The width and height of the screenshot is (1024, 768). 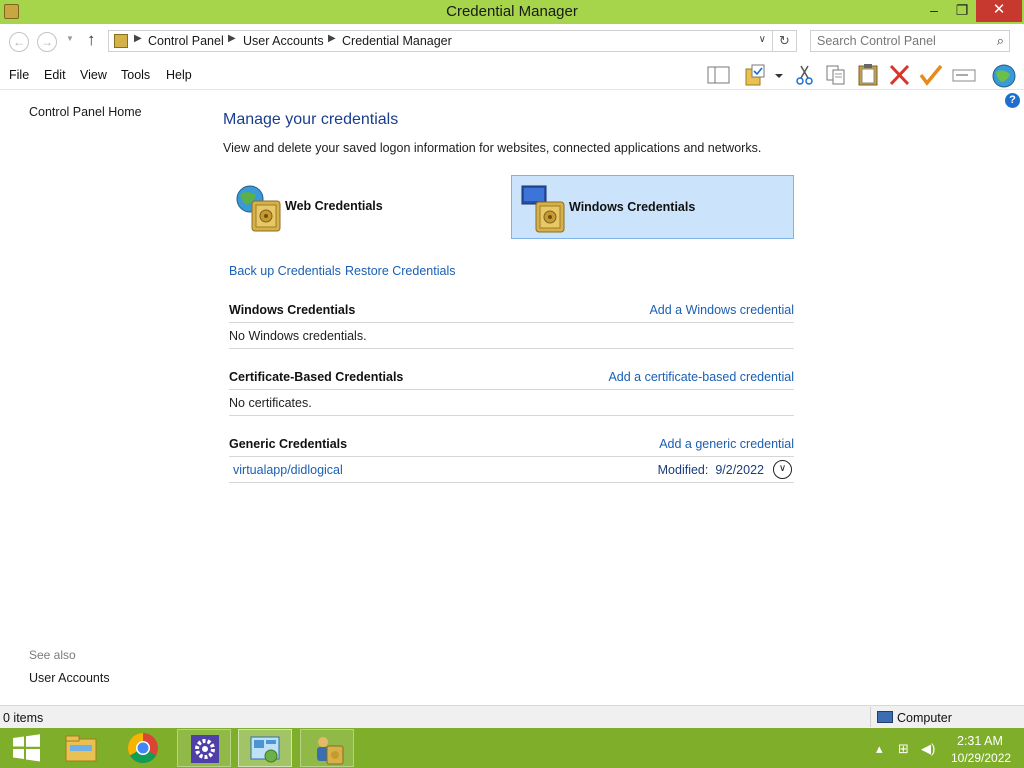 I want to click on refresh-button: ↻, so click(x=785, y=41).